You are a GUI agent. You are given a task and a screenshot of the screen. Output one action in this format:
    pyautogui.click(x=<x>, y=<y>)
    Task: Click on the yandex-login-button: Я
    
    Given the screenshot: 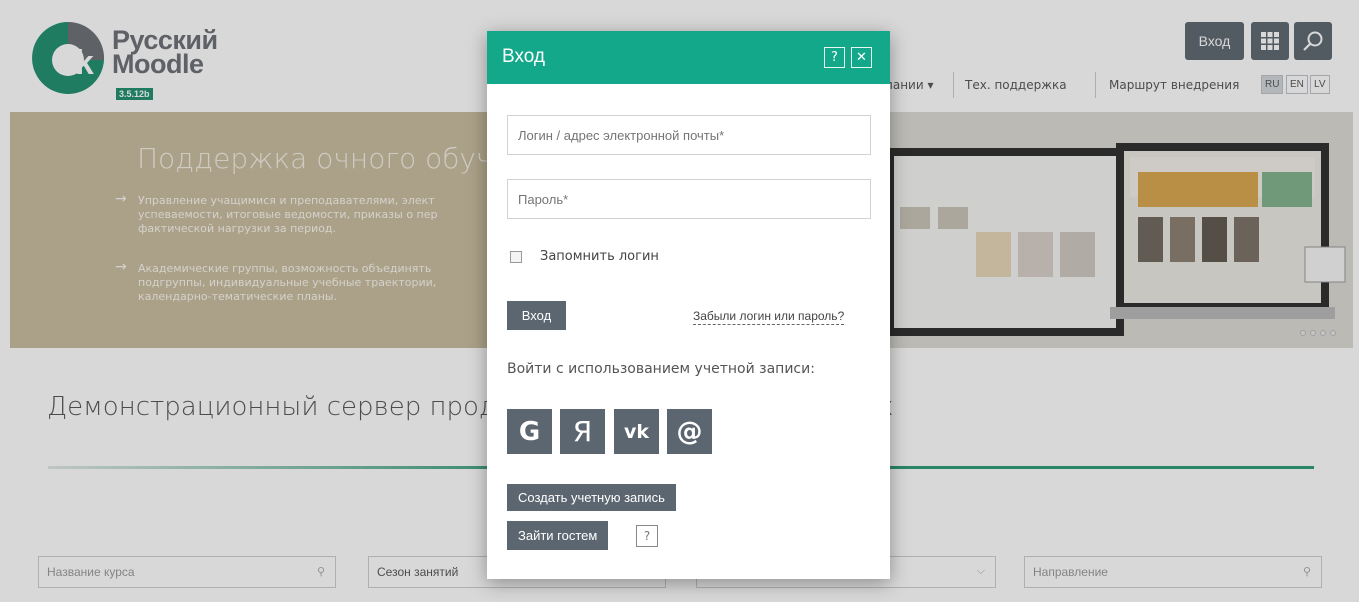 What is the action you would take?
    pyautogui.click(x=582, y=431)
    